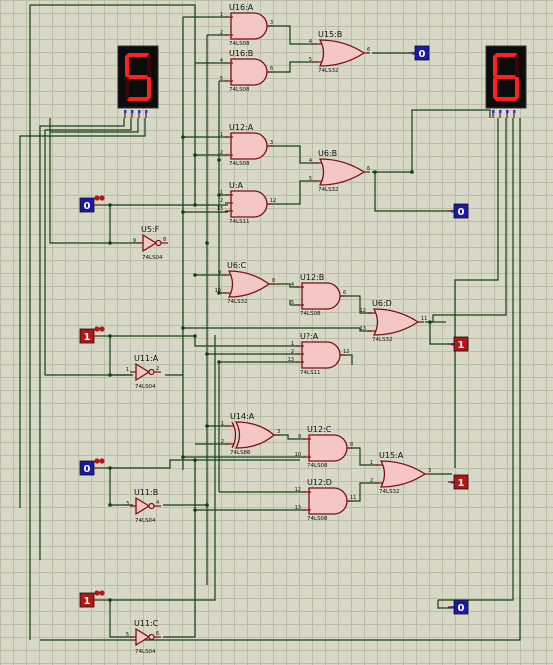 This screenshot has height=665, width=553. What do you see at coordinates (310, 60) in the screenshot?
I see `pin-number-u15-b-1: 5` at bounding box center [310, 60].